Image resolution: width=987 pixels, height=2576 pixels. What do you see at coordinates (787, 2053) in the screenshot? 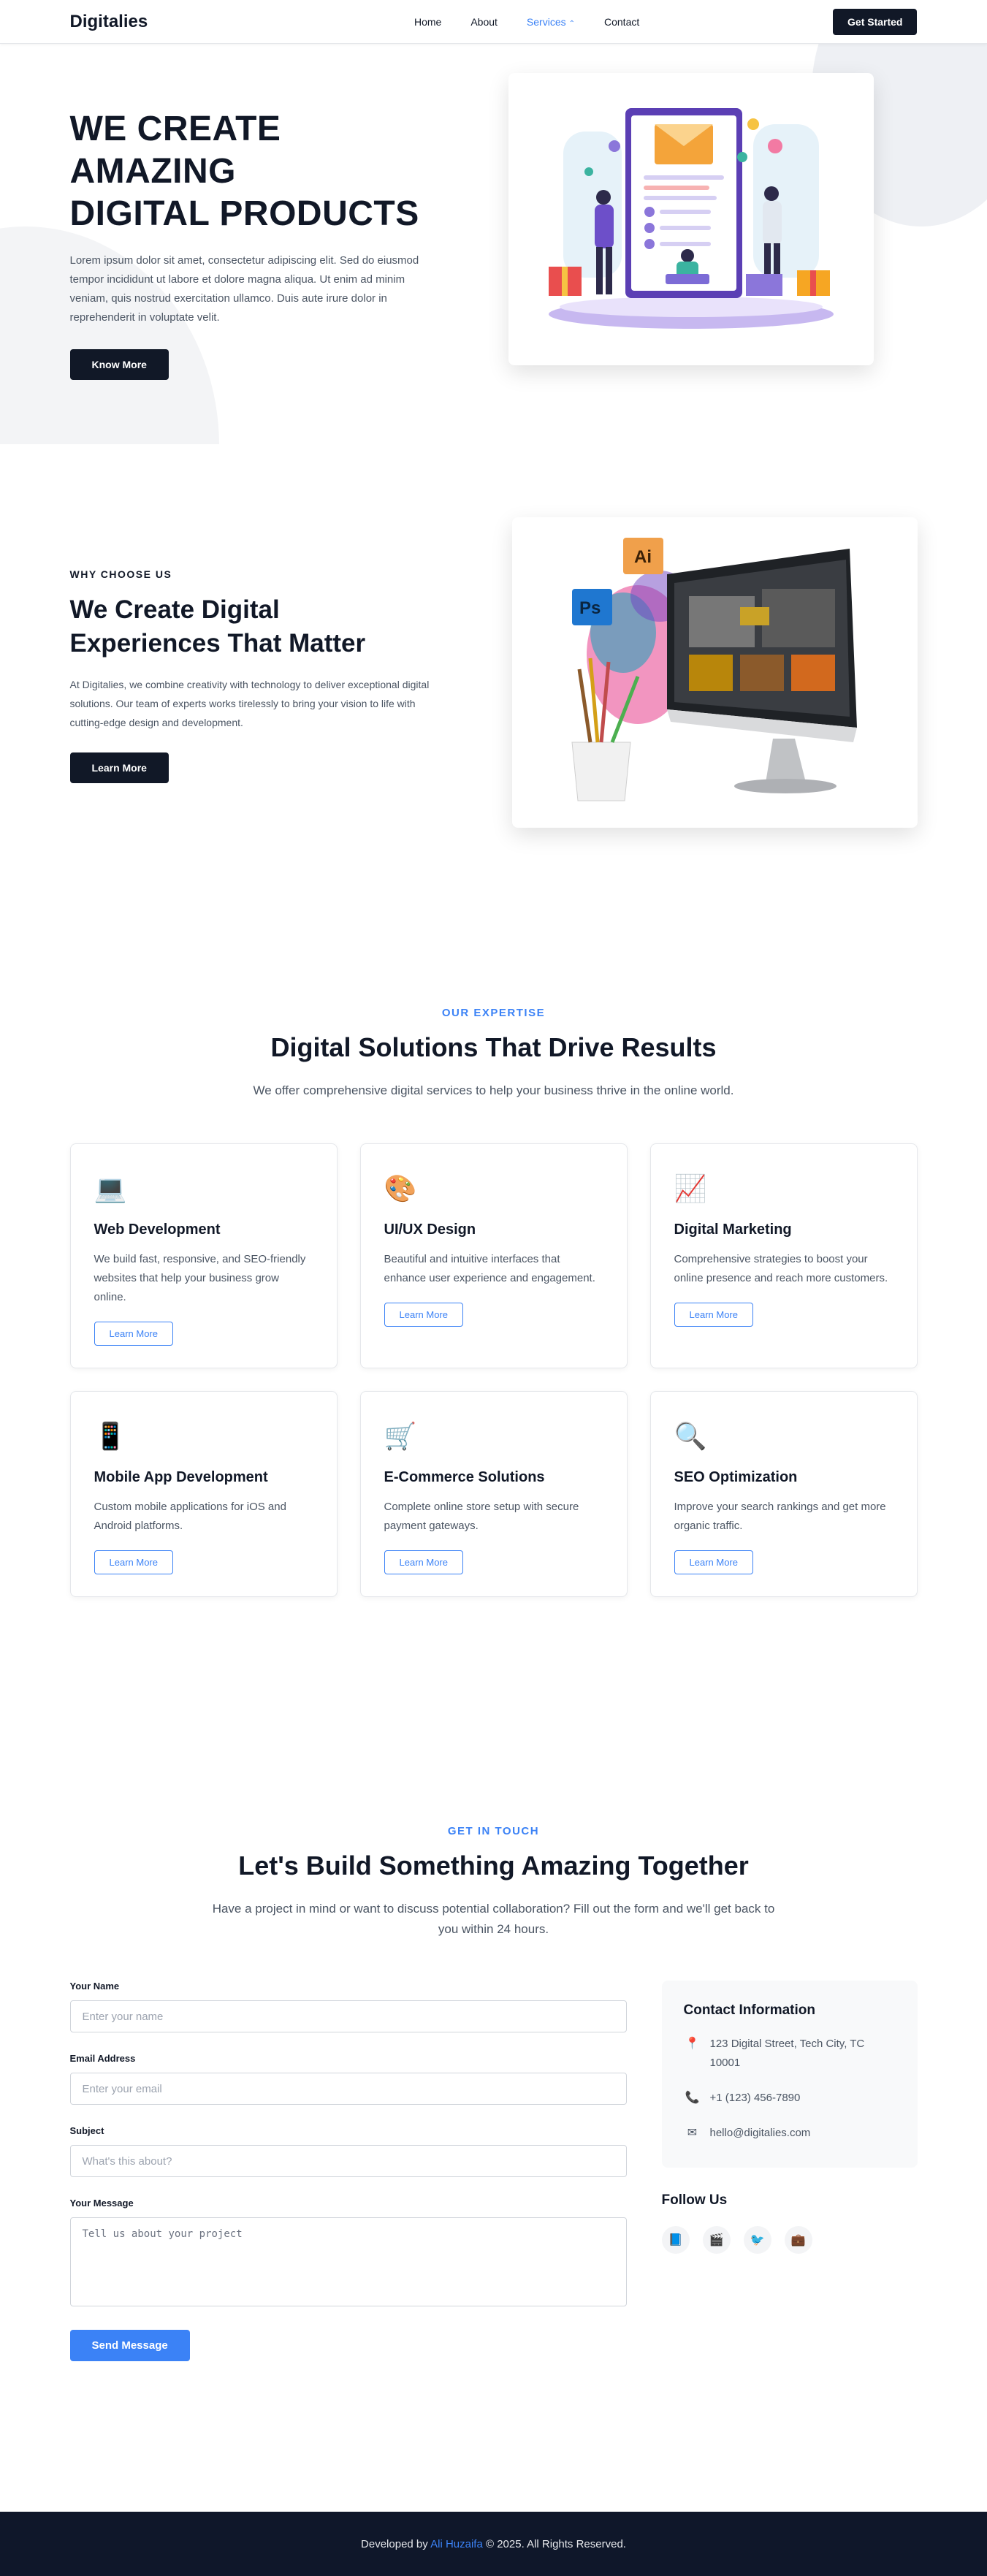
I see `address-text: 123 Digital Street, Tech City, TC 10001` at bounding box center [787, 2053].